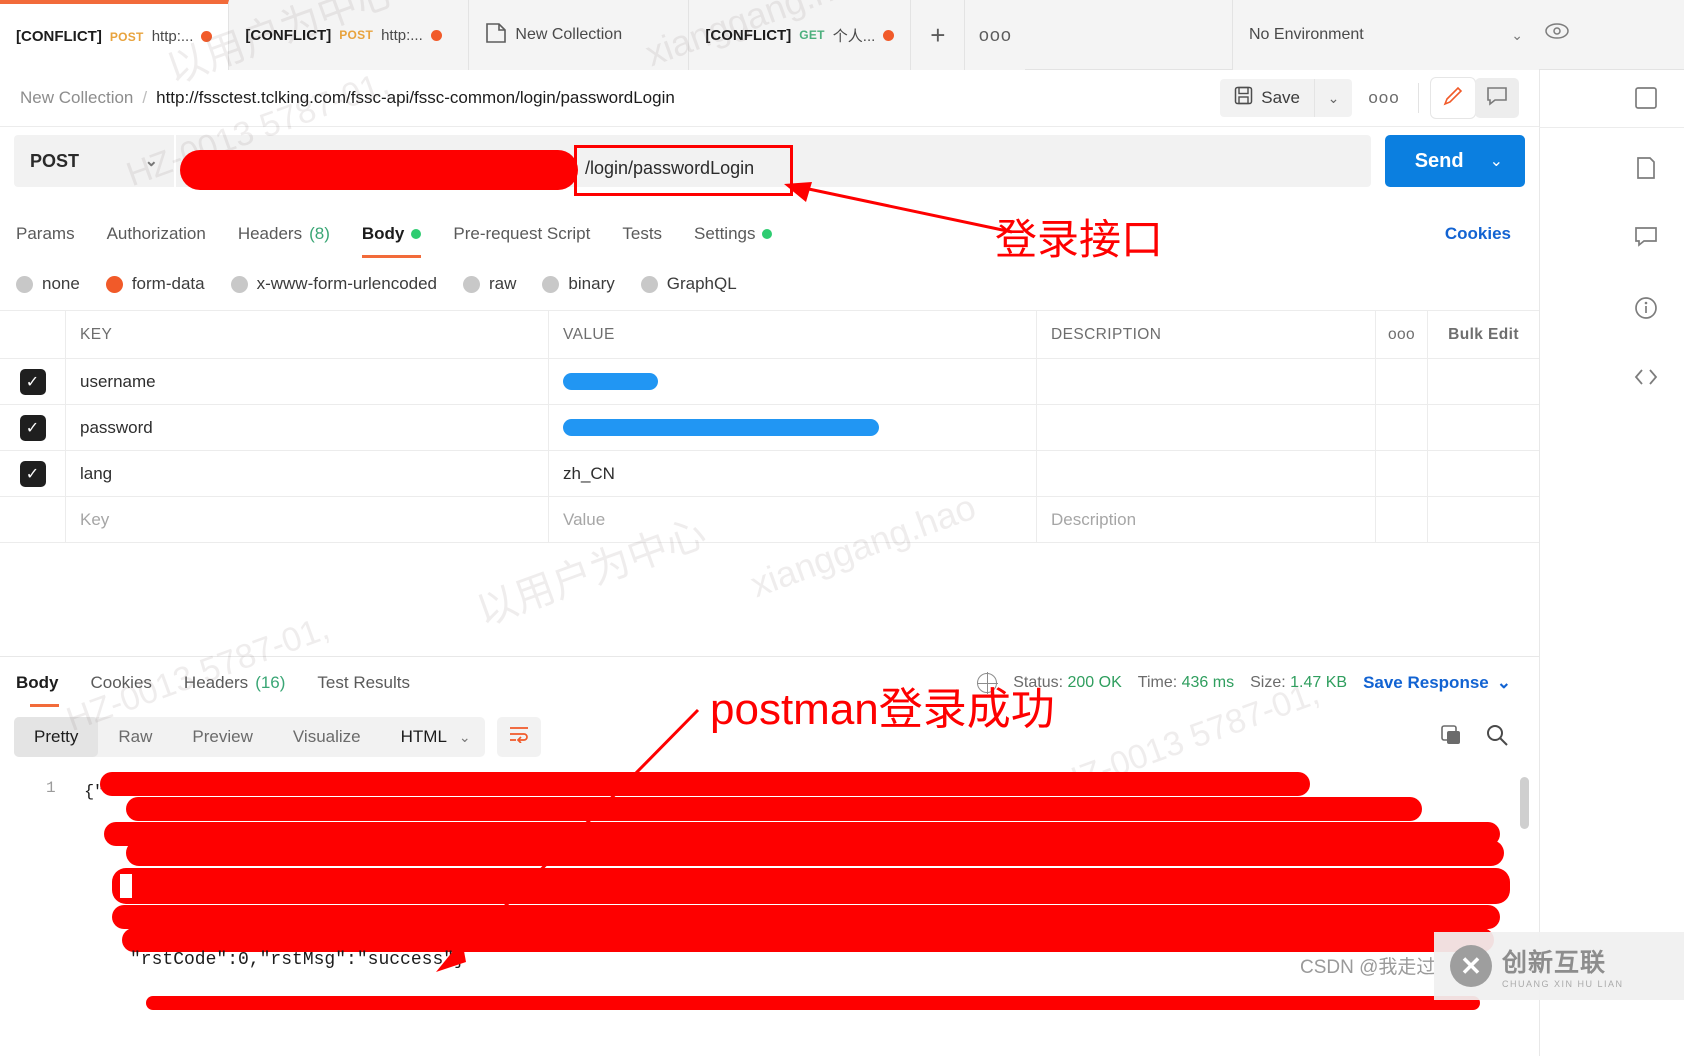  I want to click on row-key: lang, so click(307, 473).